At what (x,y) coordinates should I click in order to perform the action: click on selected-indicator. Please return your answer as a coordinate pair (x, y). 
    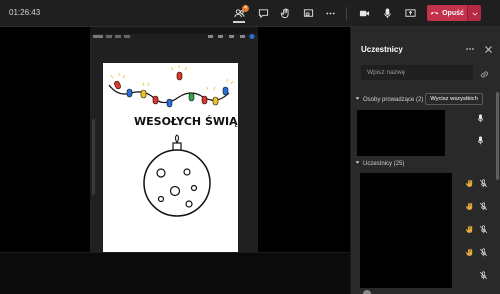
    Looking at the image, I should click on (239, 22).